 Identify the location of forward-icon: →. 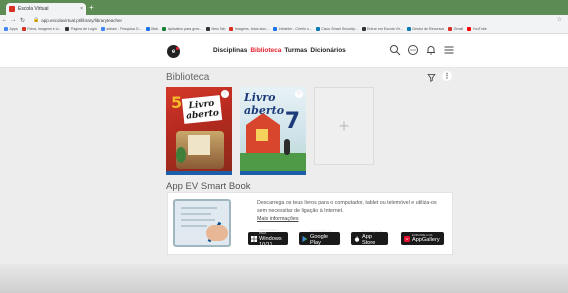
(13, 20).